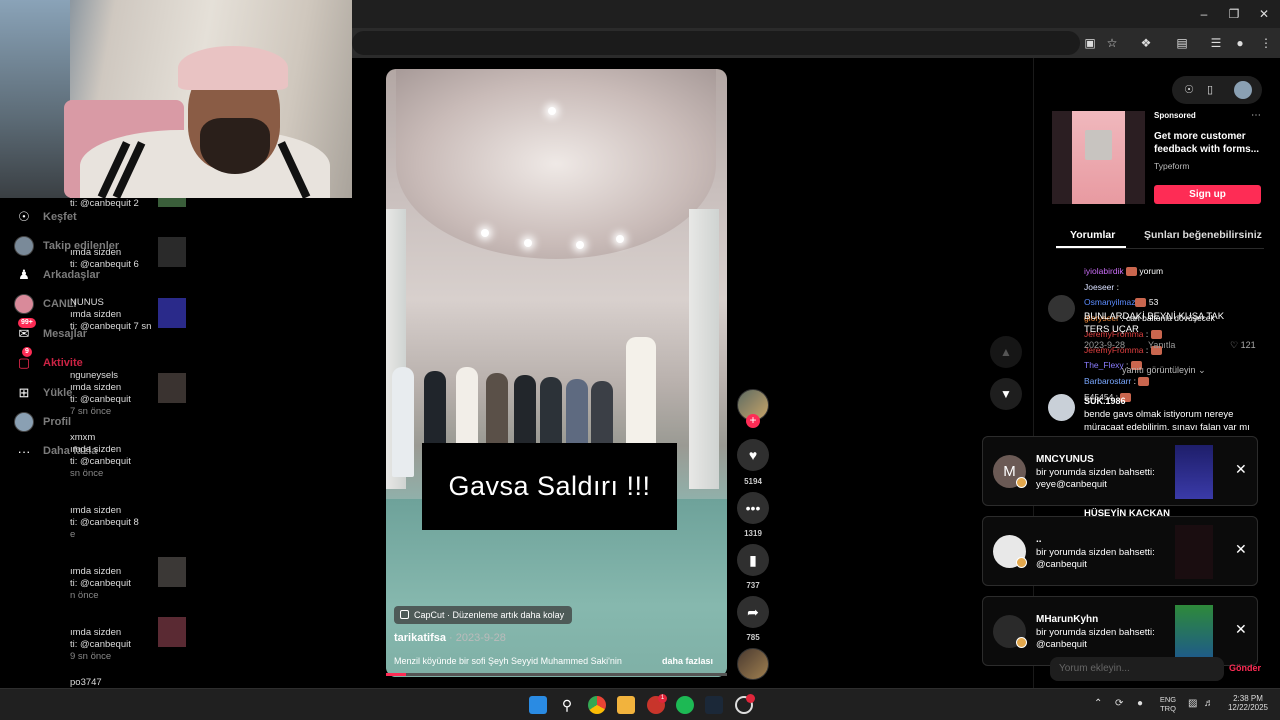  I want to click on chat-message: Osmanyilmaz 53, so click(1121, 302).